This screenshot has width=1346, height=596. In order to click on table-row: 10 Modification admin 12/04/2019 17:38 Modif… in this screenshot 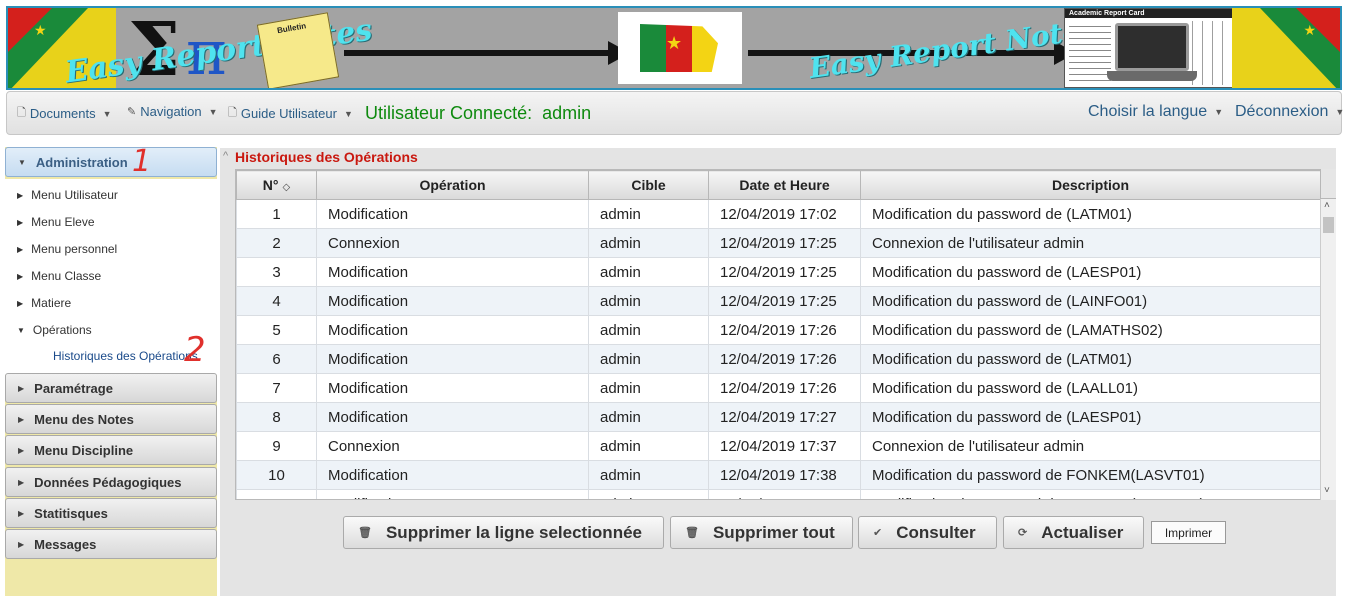, I will do `click(778, 475)`.